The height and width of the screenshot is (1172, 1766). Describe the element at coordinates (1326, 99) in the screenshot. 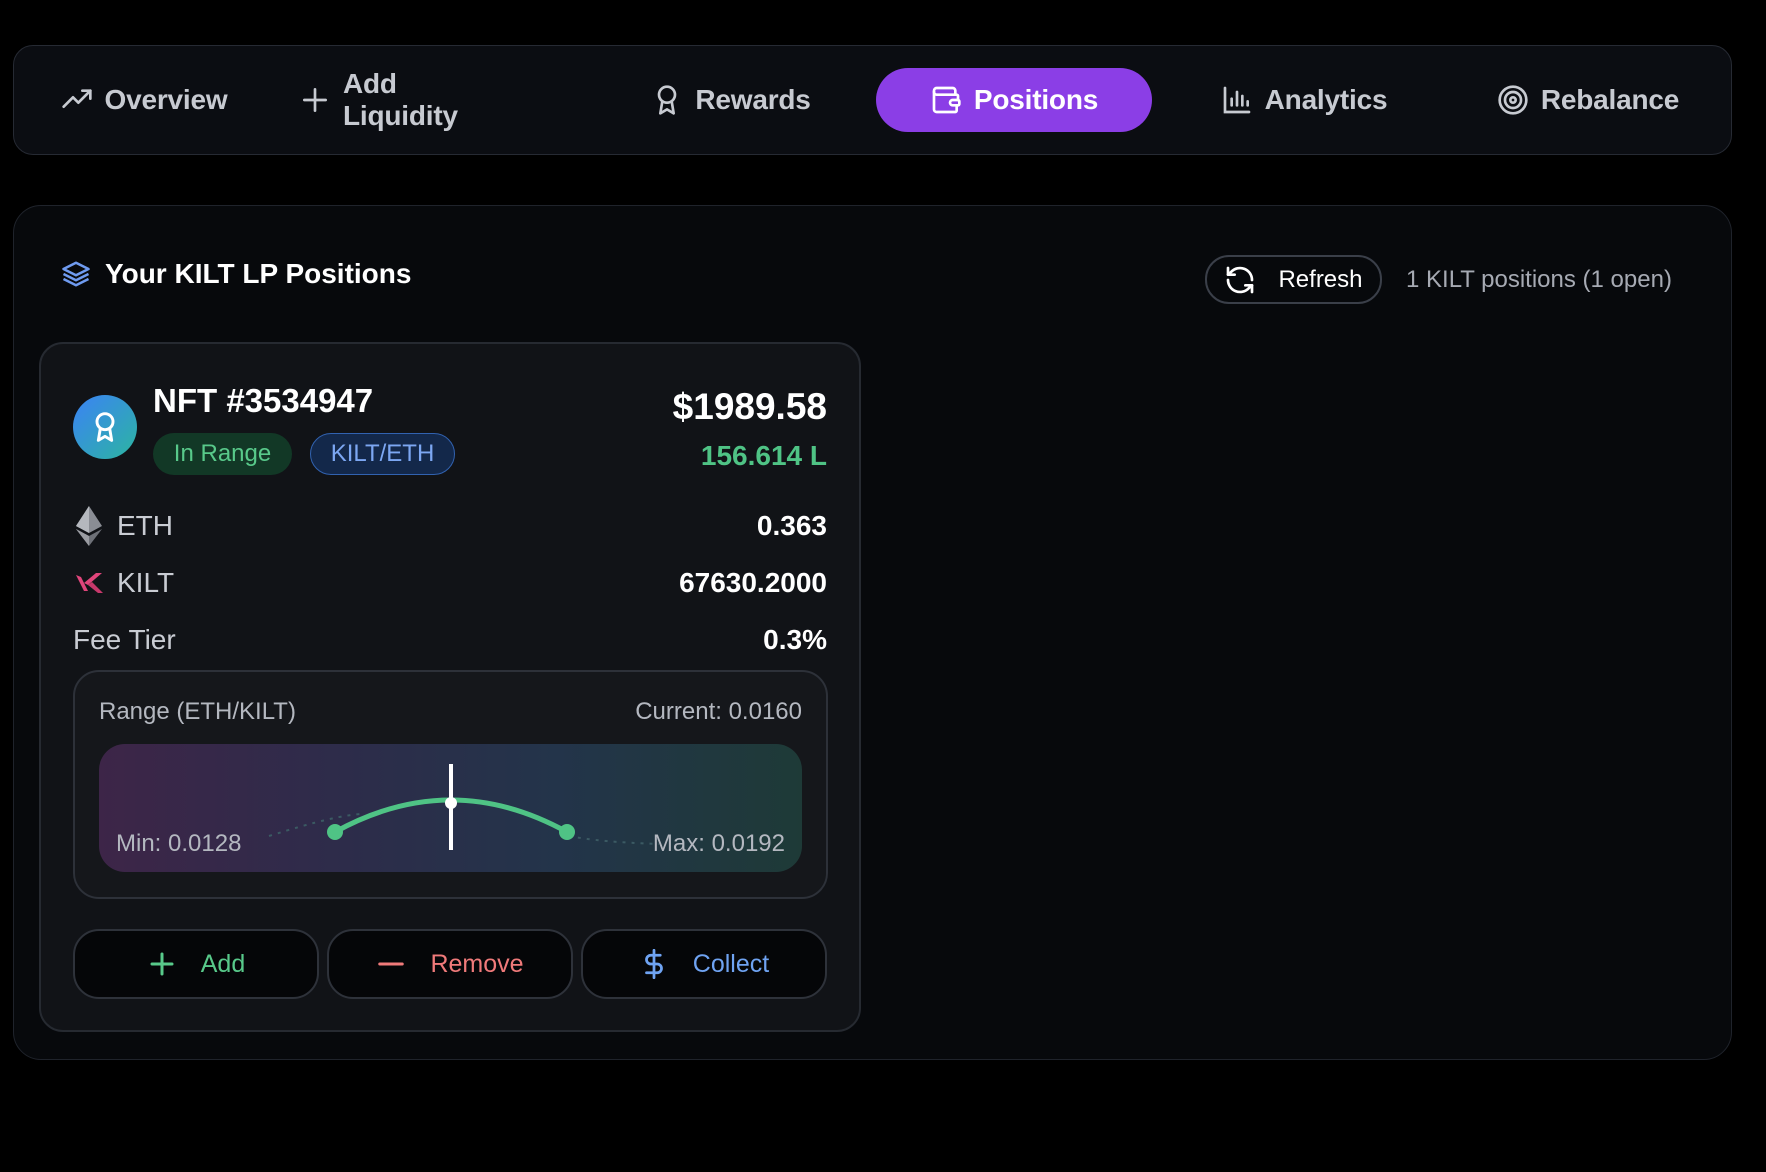

I see `tab-label: Analytics` at that location.